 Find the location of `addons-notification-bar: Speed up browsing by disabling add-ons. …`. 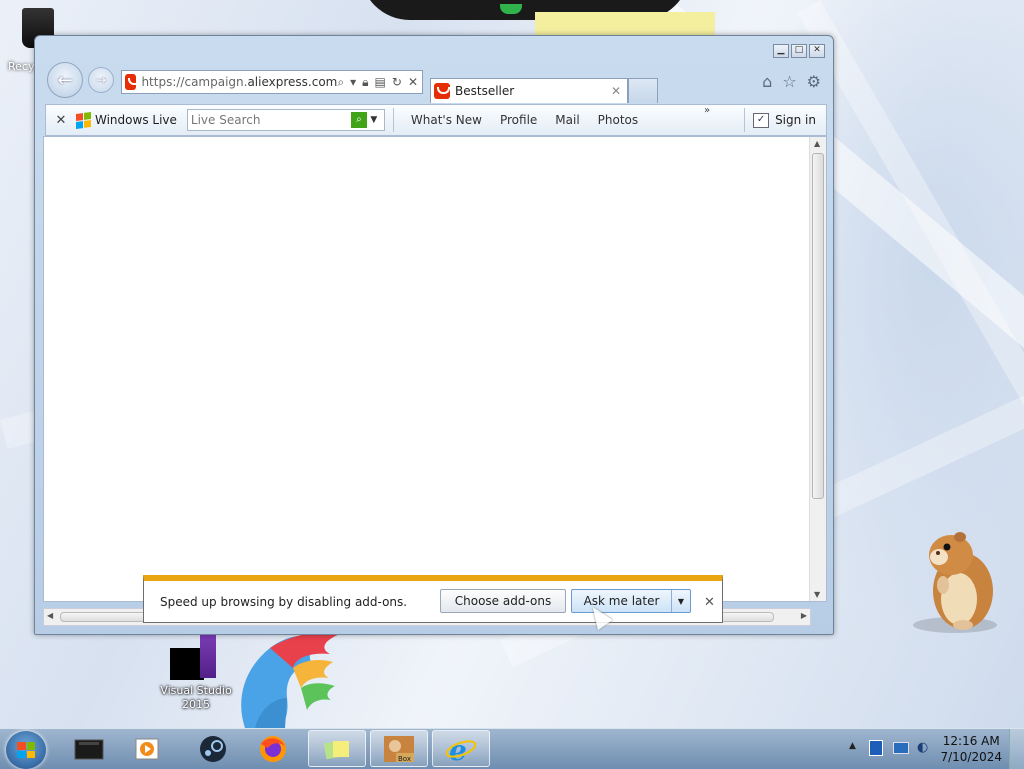

addons-notification-bar: Speed up browsing by disabling add-ons. … is located at coordinates (433, 599).